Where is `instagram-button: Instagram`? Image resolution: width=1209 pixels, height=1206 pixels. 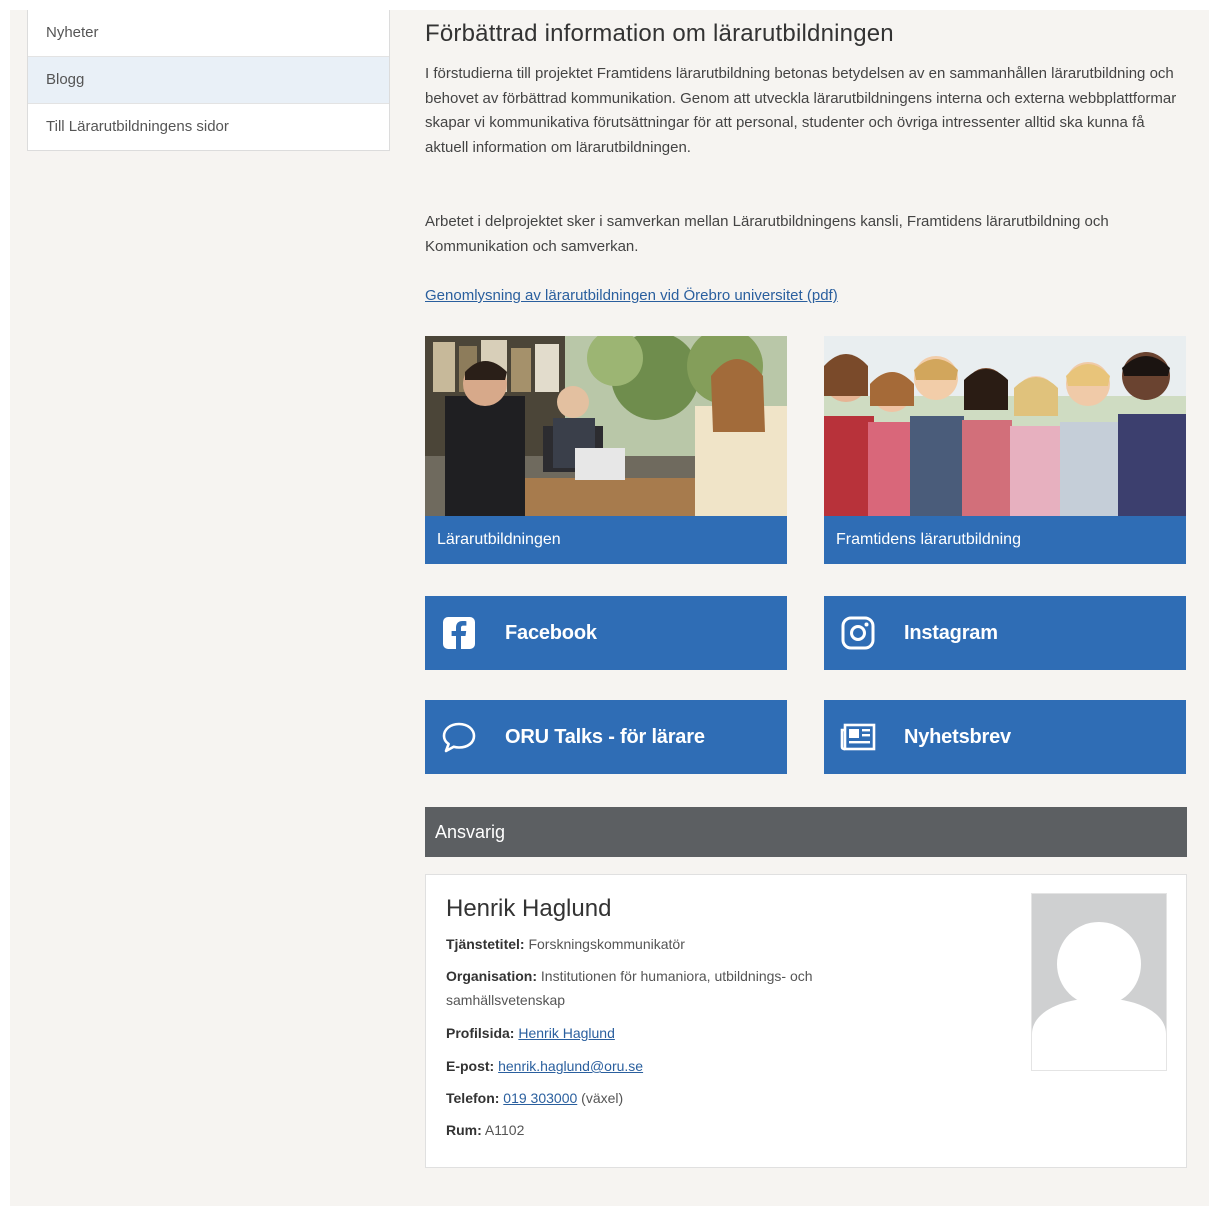
instagram-button: Instagram is located at coordinates (1005, 633).